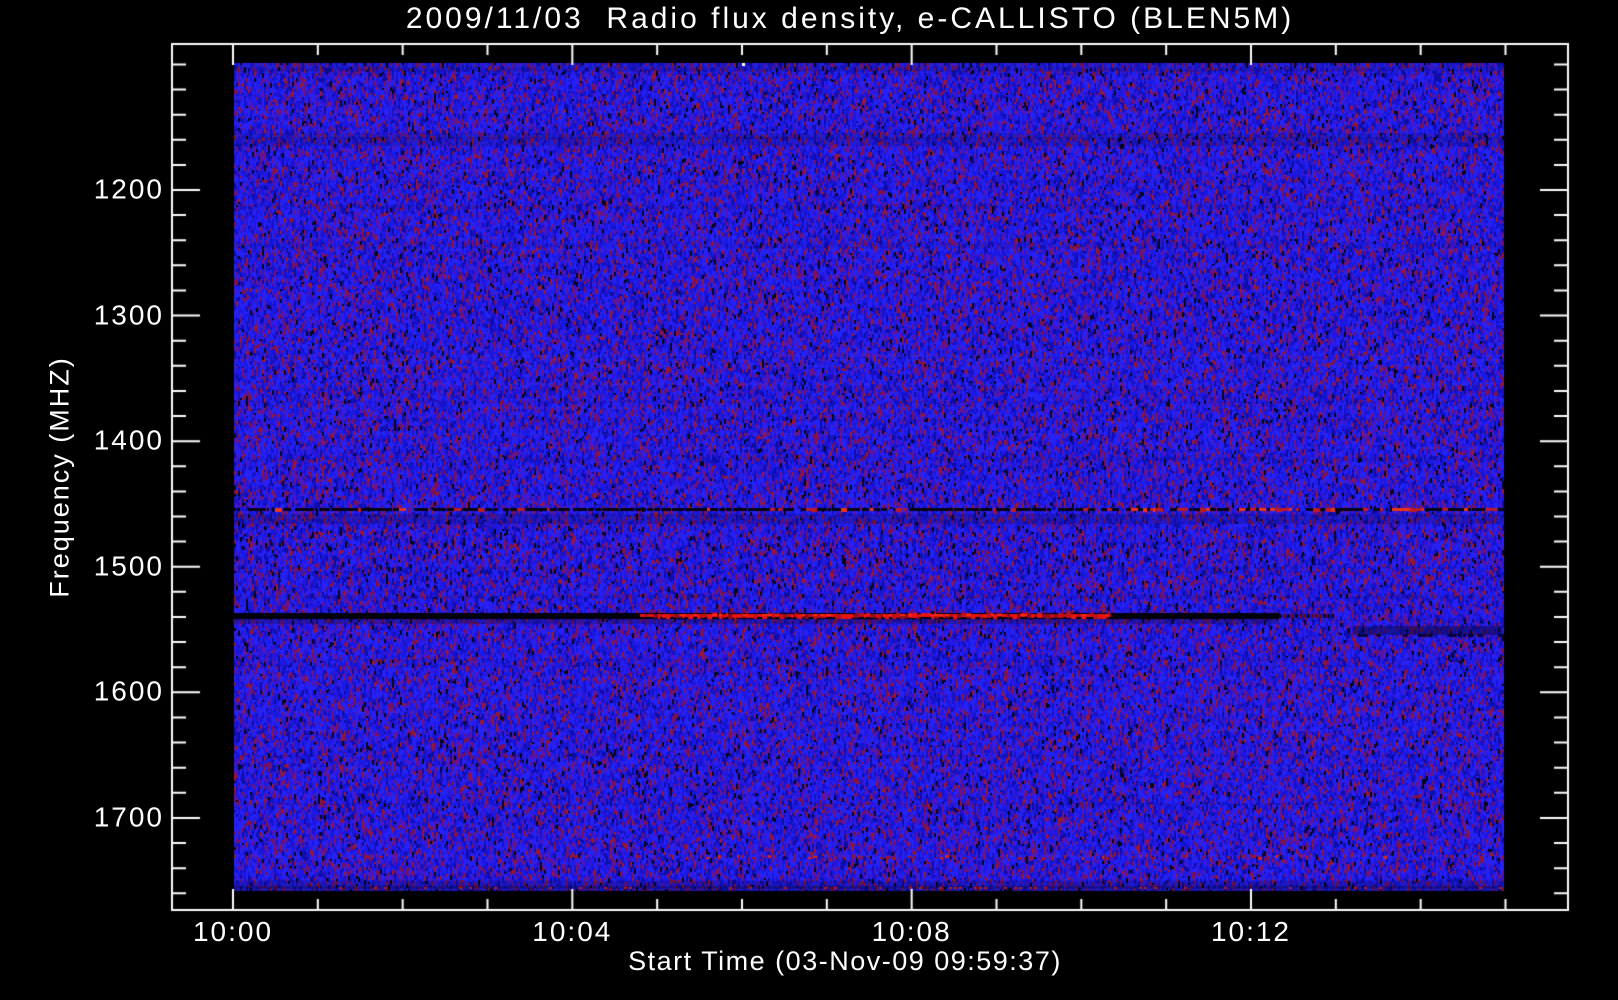 This screenshot has height=1000, width=1618. I want to click on y-tick-label: 1500, so click(128, 566).